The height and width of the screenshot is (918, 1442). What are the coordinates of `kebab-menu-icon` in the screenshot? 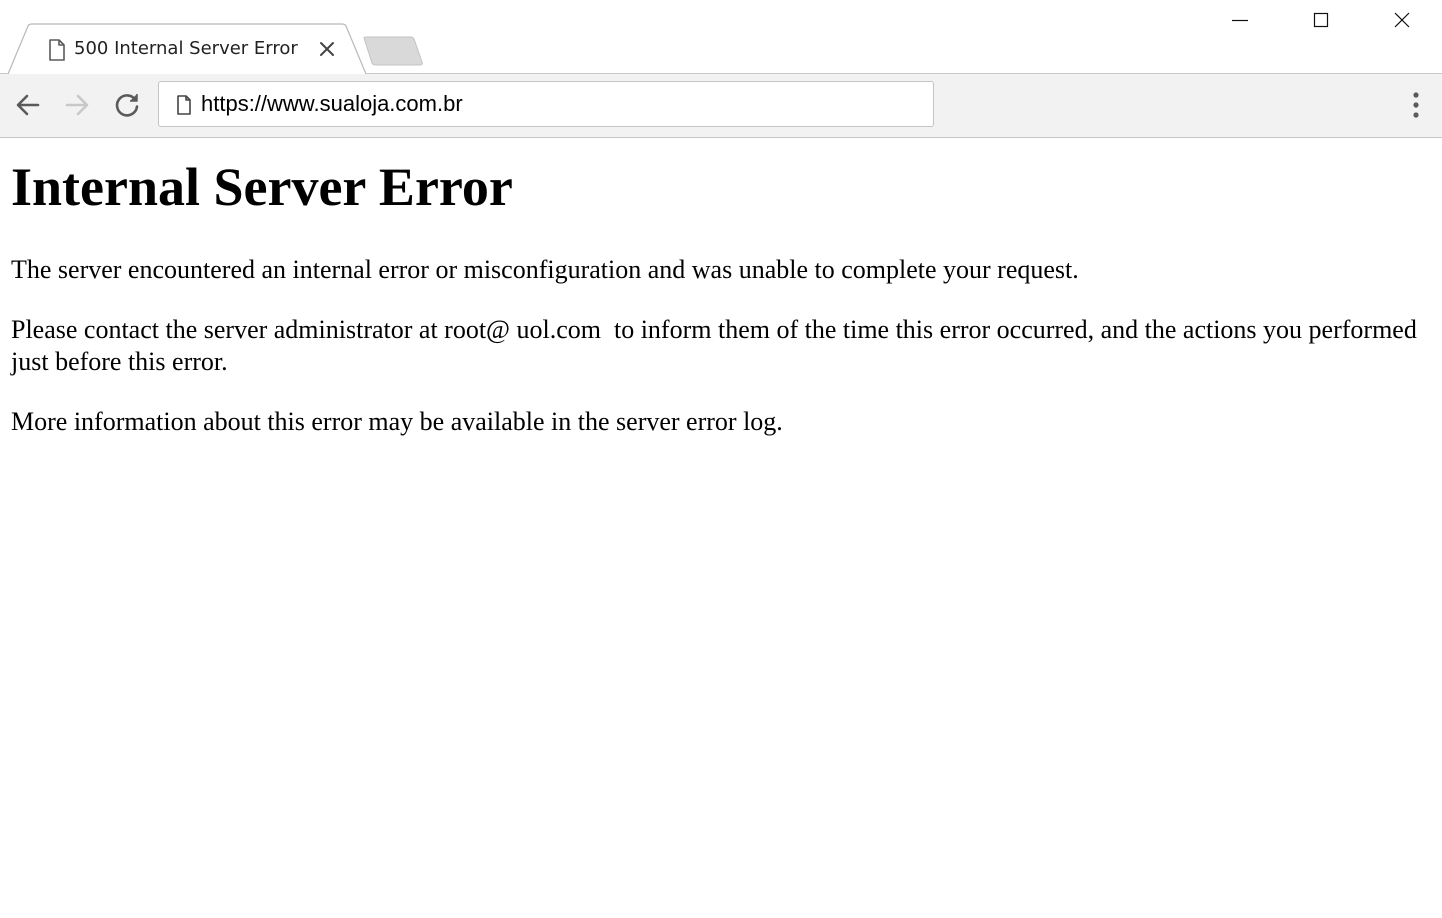 It's located at (1416, 105).